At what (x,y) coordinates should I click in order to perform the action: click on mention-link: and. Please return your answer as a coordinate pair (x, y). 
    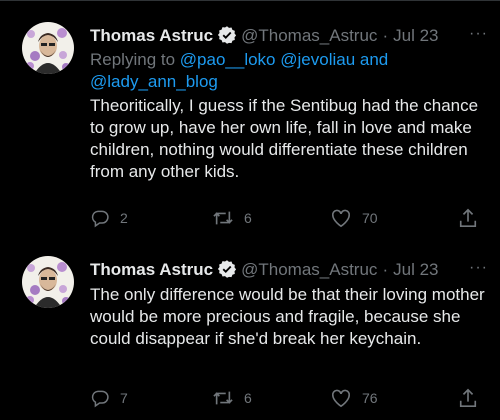
    Looking at the image, I should click on (374, 59).